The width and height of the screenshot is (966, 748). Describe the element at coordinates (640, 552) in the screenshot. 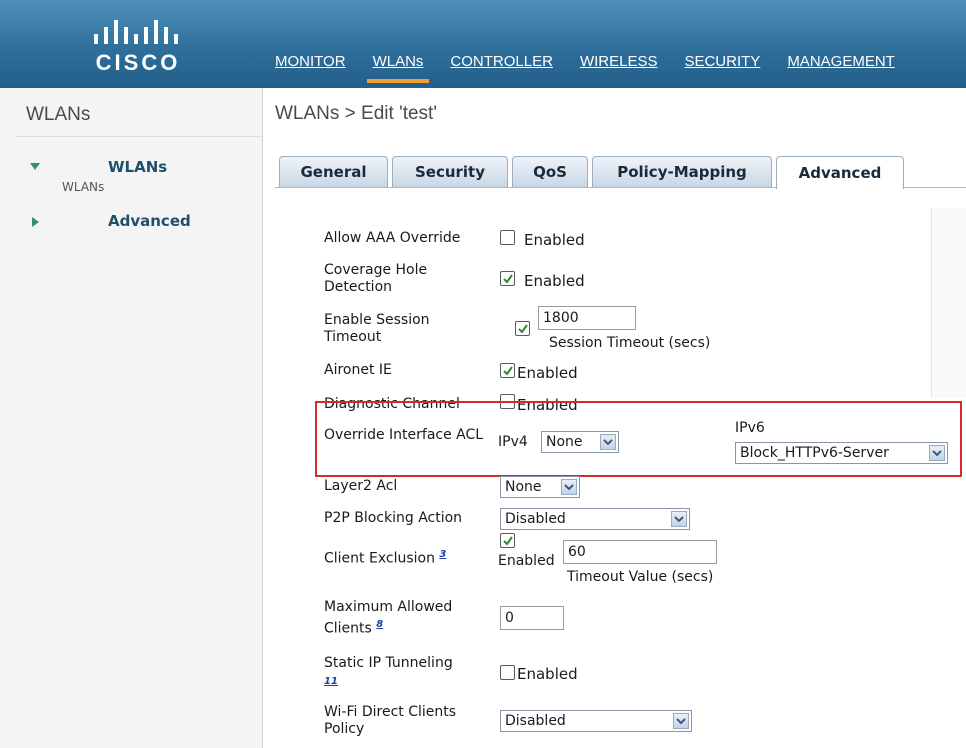

I see `client-exclusion-timeout-input` at that location.